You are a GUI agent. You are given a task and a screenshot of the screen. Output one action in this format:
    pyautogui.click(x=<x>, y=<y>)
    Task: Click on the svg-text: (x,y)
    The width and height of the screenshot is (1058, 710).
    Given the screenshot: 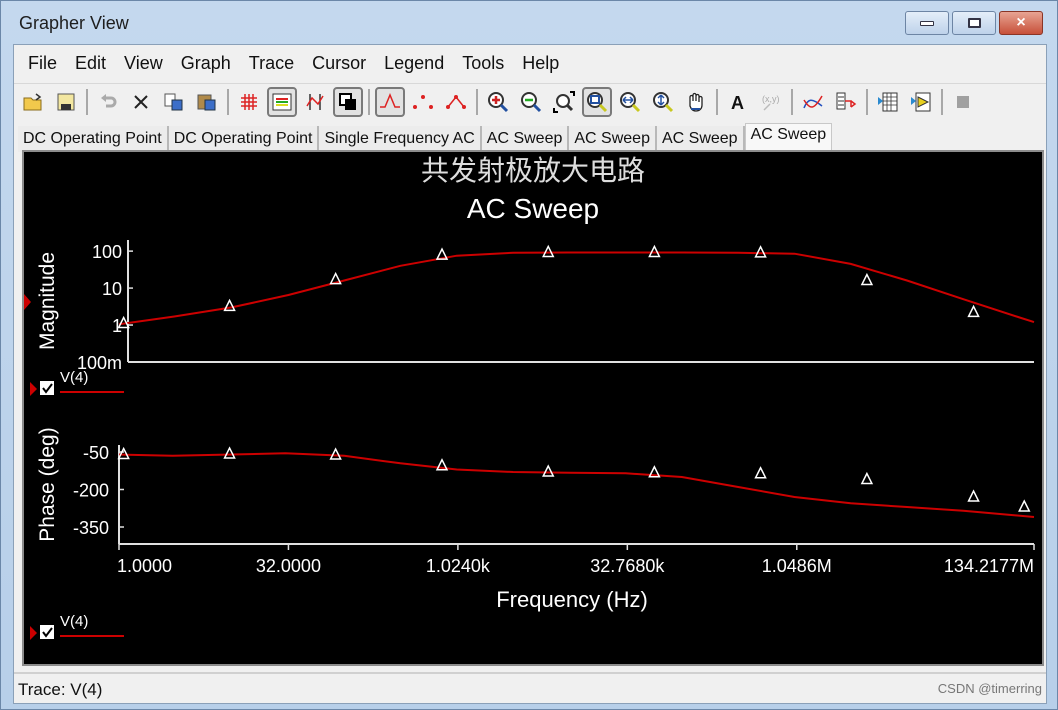 What is the action you would take?
    pyautogui.click(x=771, y=99)
    